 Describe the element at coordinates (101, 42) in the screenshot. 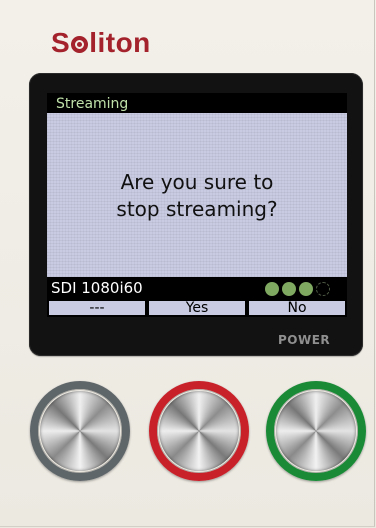

I see `soliton-logo: Sliton` at that location.